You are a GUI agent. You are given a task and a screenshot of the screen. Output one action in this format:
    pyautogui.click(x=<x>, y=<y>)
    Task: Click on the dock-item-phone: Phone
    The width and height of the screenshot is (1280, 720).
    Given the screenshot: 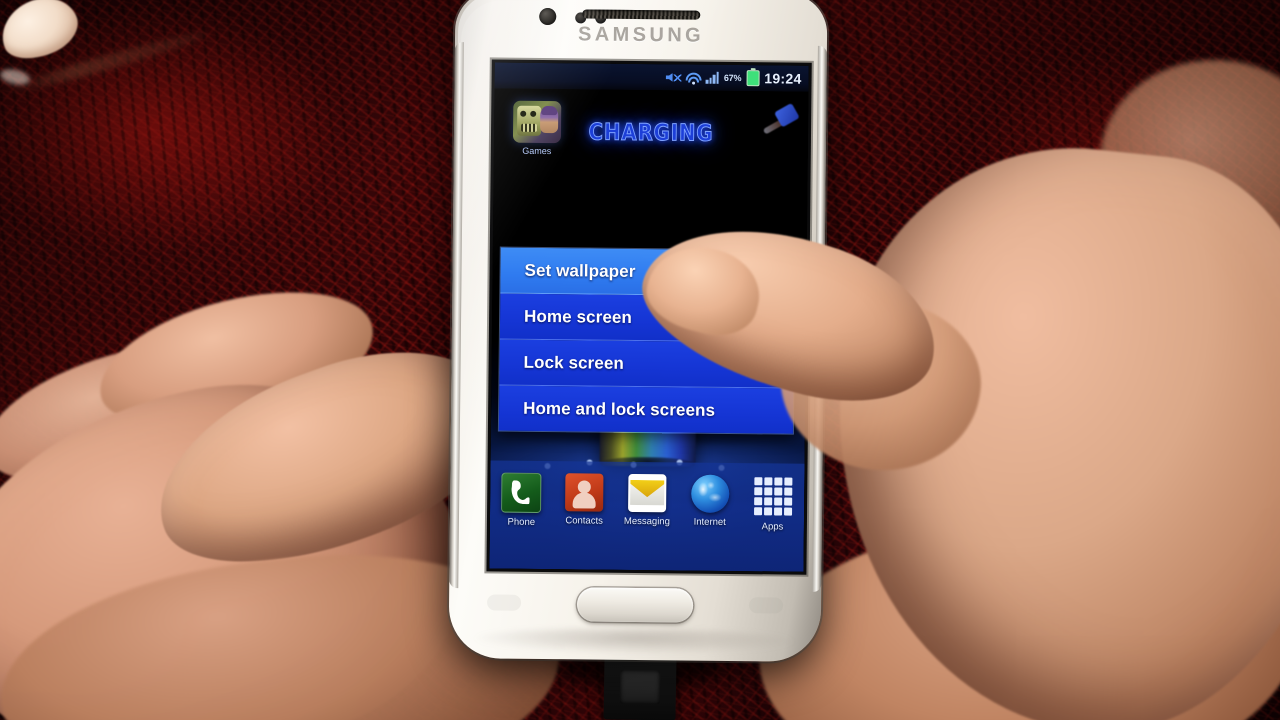 What is the action you would take?
    pyautogui.click(x=521, y=500)
    